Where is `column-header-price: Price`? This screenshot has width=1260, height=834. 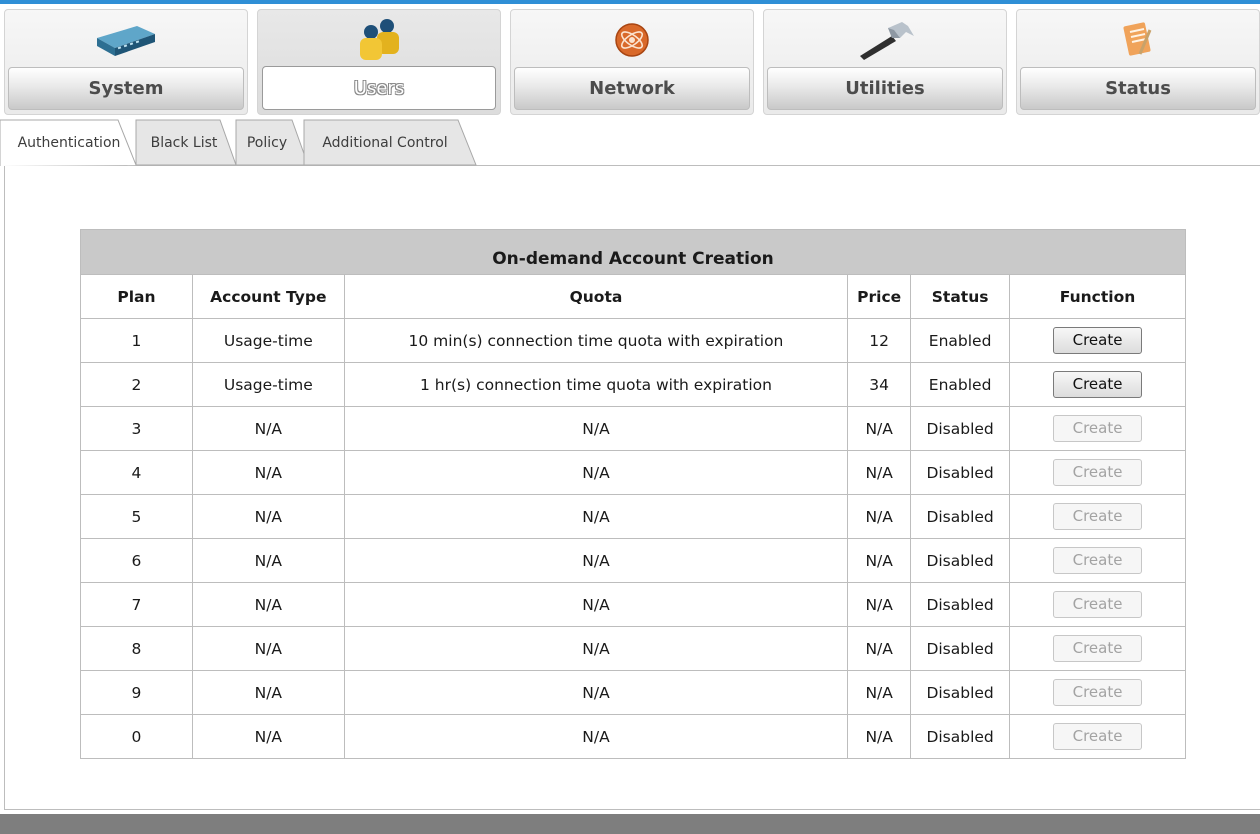 column-header-price: Price is located at coordinates (879, 296).